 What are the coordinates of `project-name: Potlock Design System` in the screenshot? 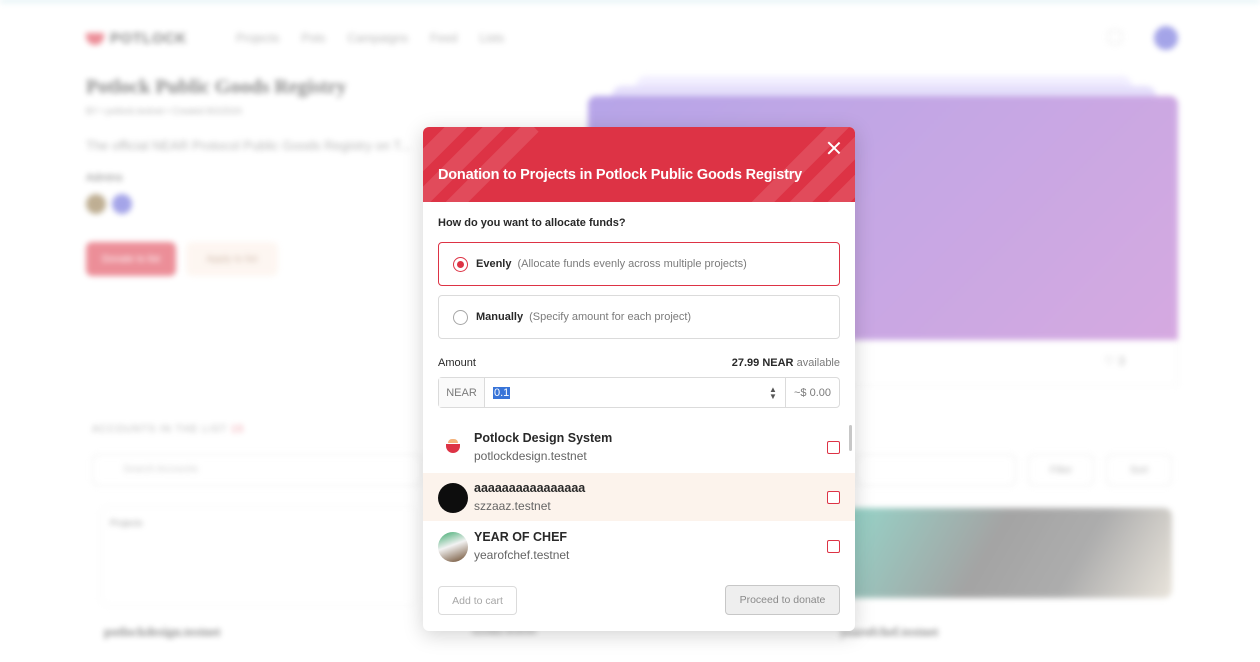 It's located at (543, 438).